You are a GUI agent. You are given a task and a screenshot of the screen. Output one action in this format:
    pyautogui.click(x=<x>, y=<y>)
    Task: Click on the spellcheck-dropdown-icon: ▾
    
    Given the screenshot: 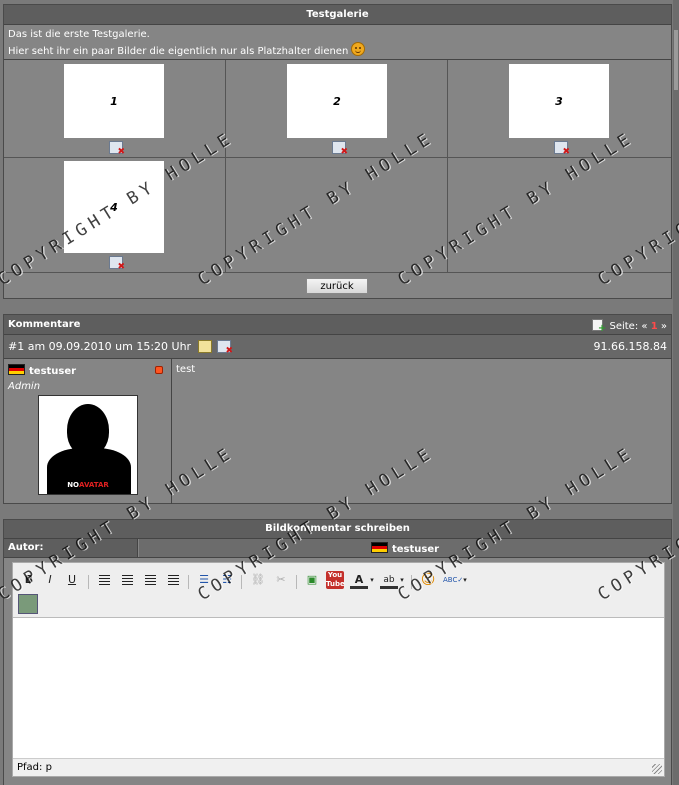 What is the action you would take?
    pyautogui.click(x=465, y=580)
    